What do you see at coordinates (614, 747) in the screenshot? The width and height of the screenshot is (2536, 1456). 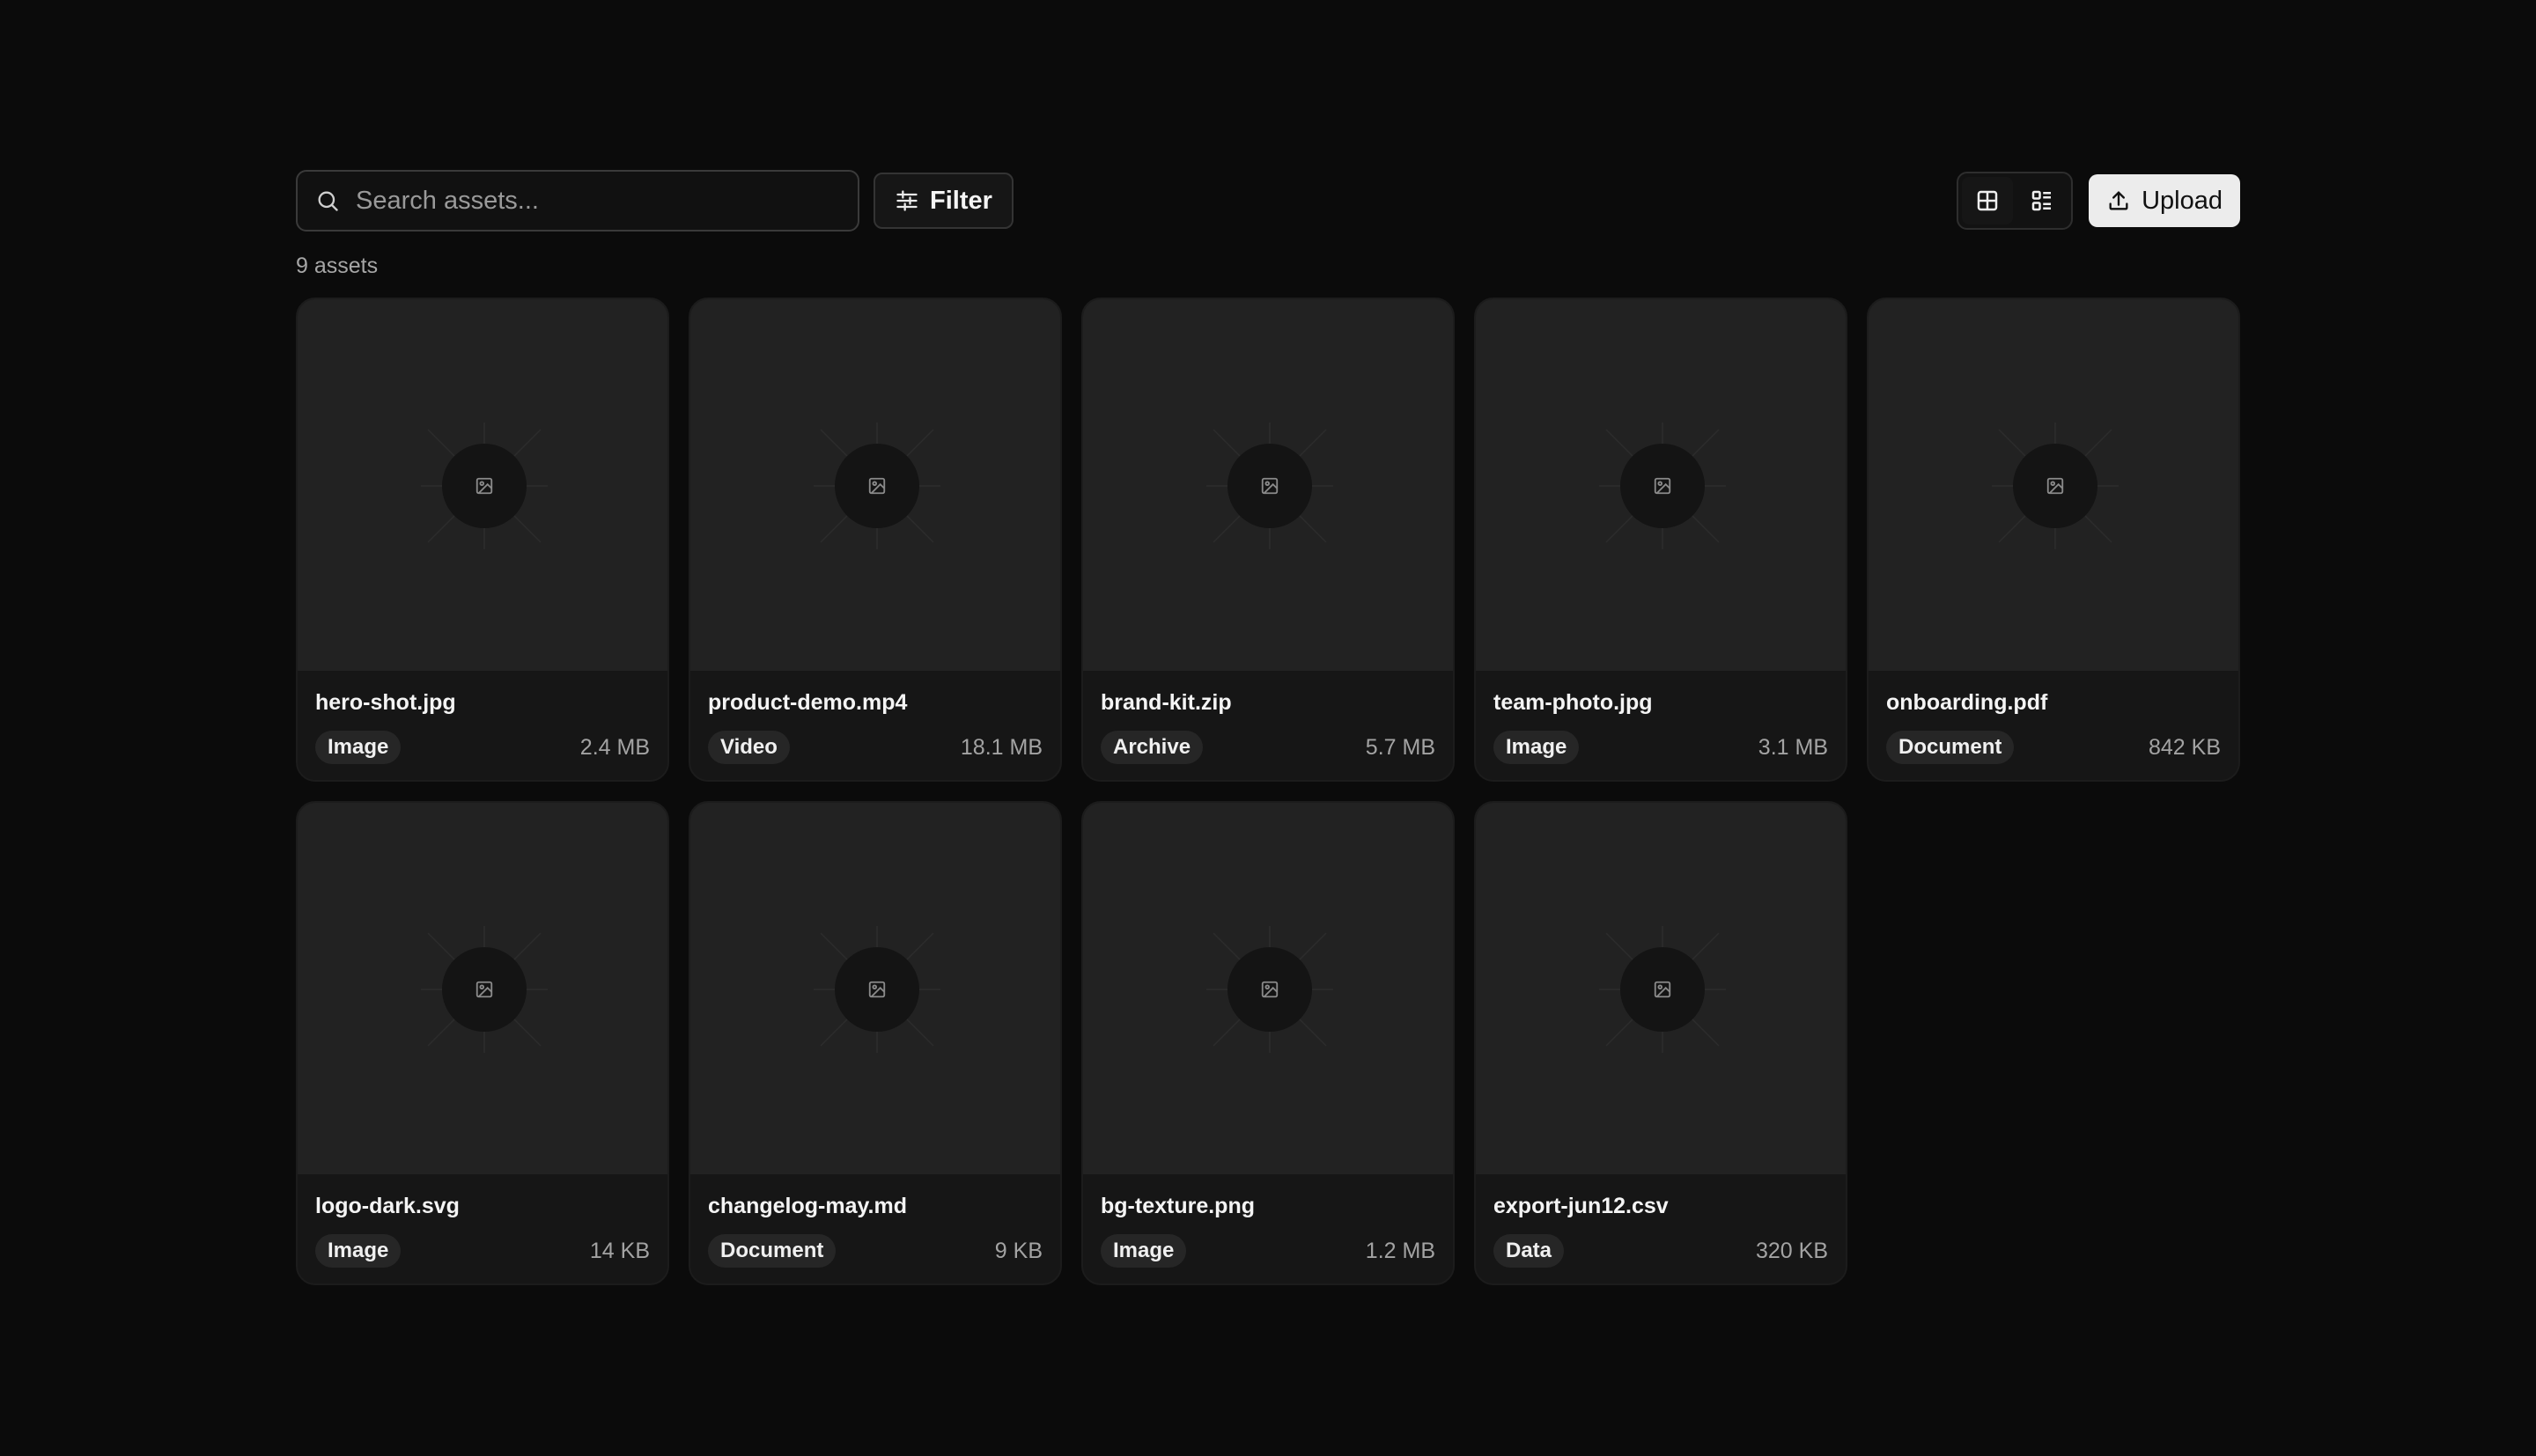 I see `file-size: 2.4 MB` at bounding box center [614, 747].